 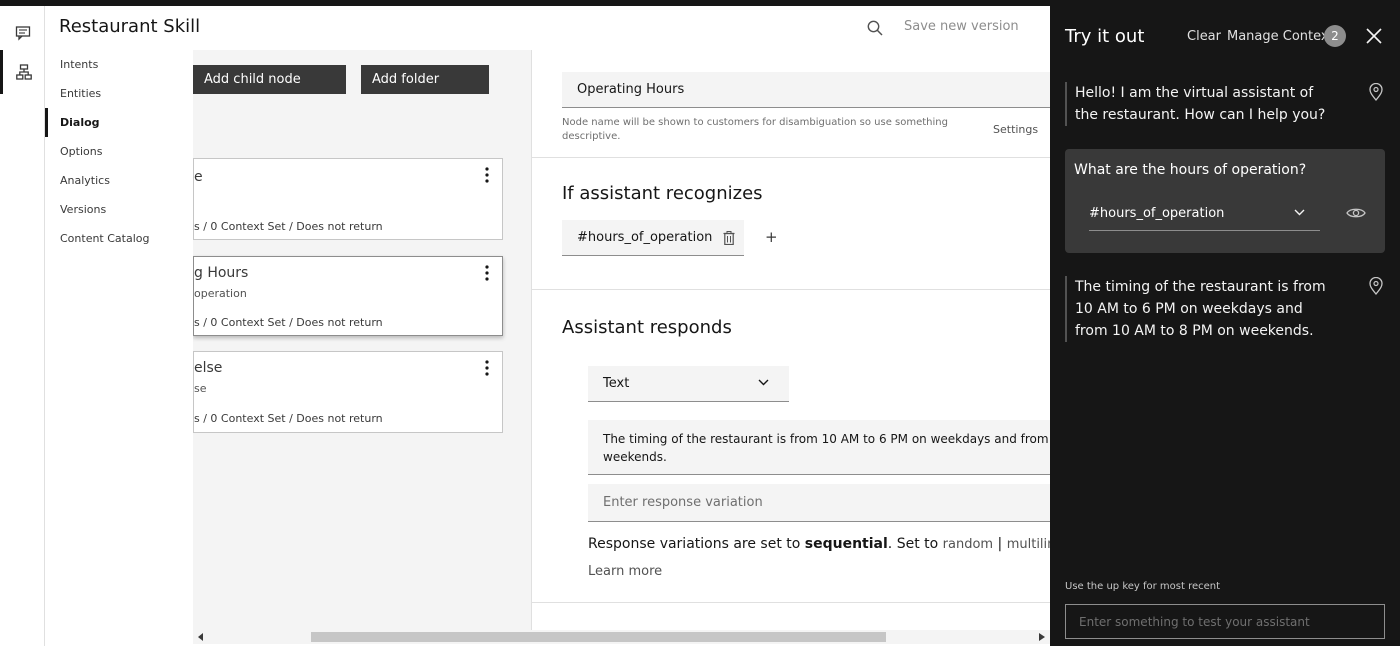 I want to click on chat-icon, so click(x=22, y=33).